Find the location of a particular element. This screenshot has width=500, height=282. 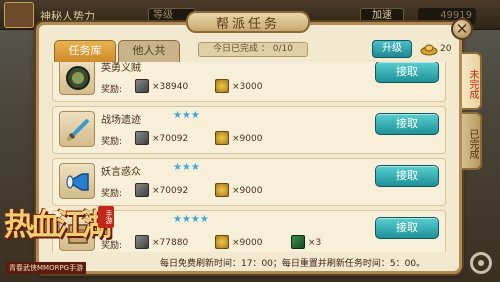

reward-silver: ×38940 is located at coordinates (170, 87).